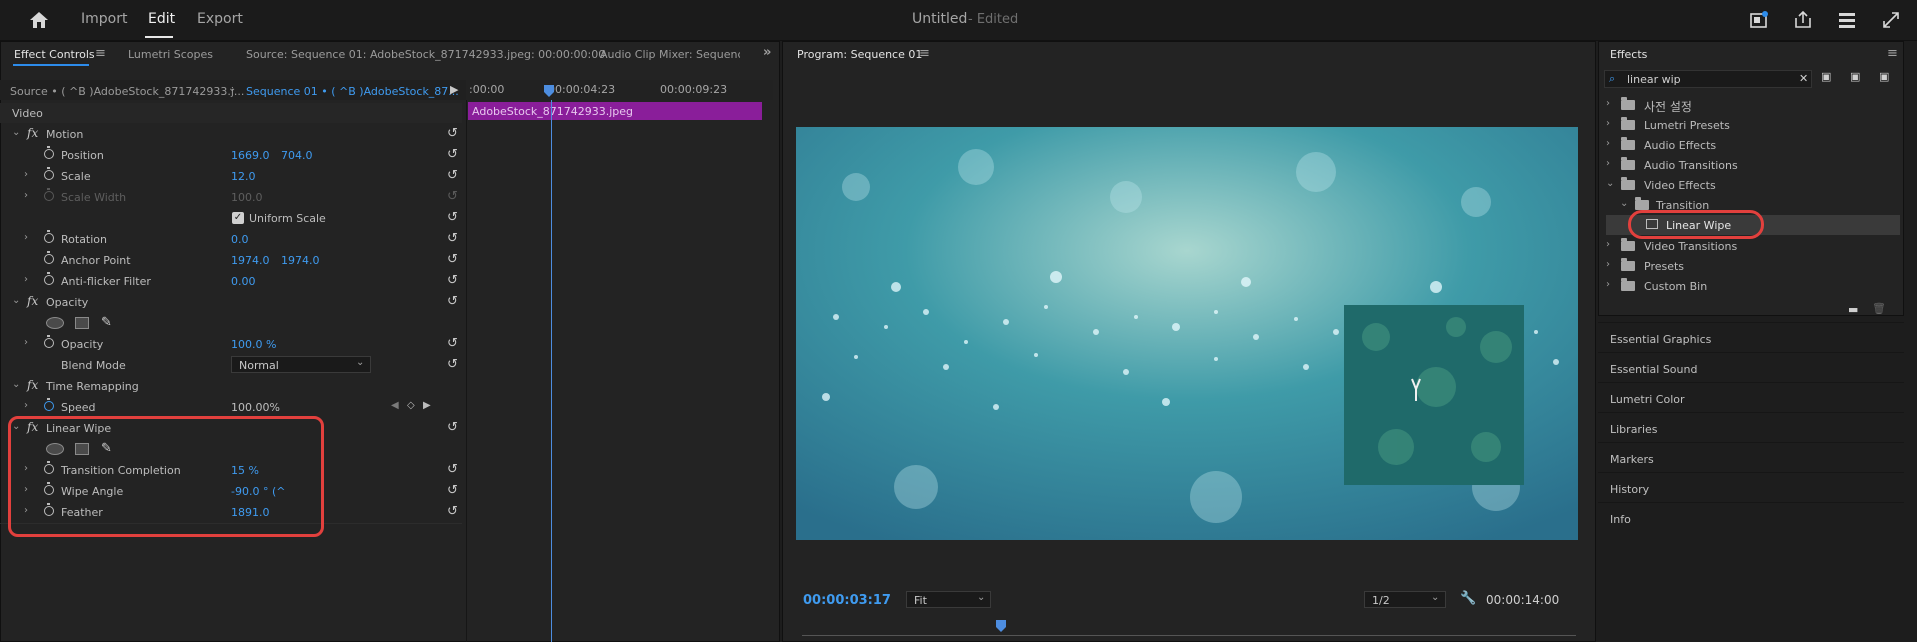 The image size is (1917, 642). What do you see at coordinates (1853, 309) in the screenshot?
I see `new-bin-icon: ▬` at bounding box center [1853, 309].